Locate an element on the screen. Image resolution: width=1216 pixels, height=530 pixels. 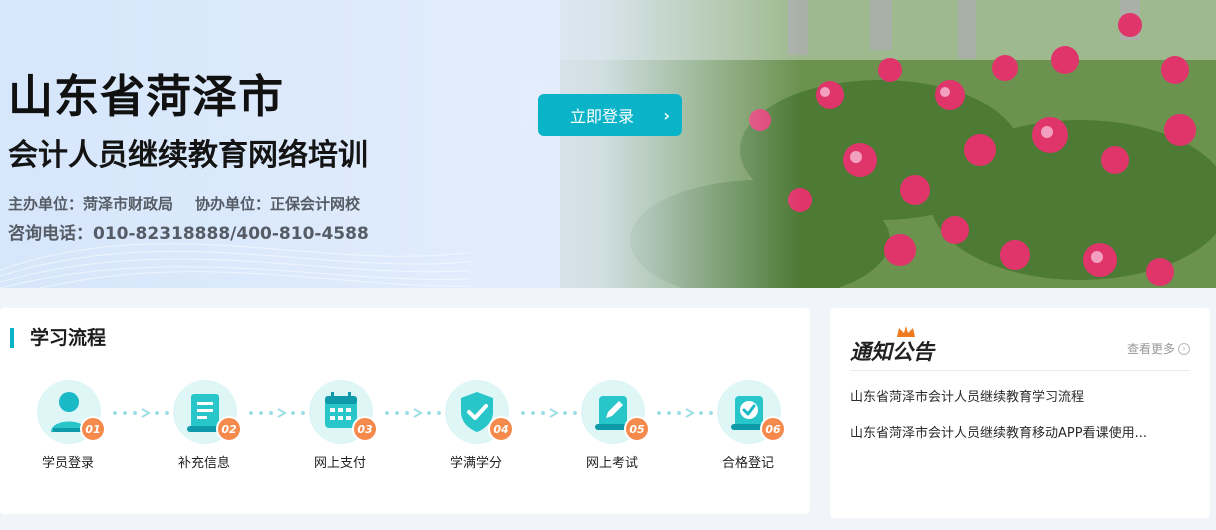
view-more-link: 查看更多 › is located at coordinates (1158, 348).